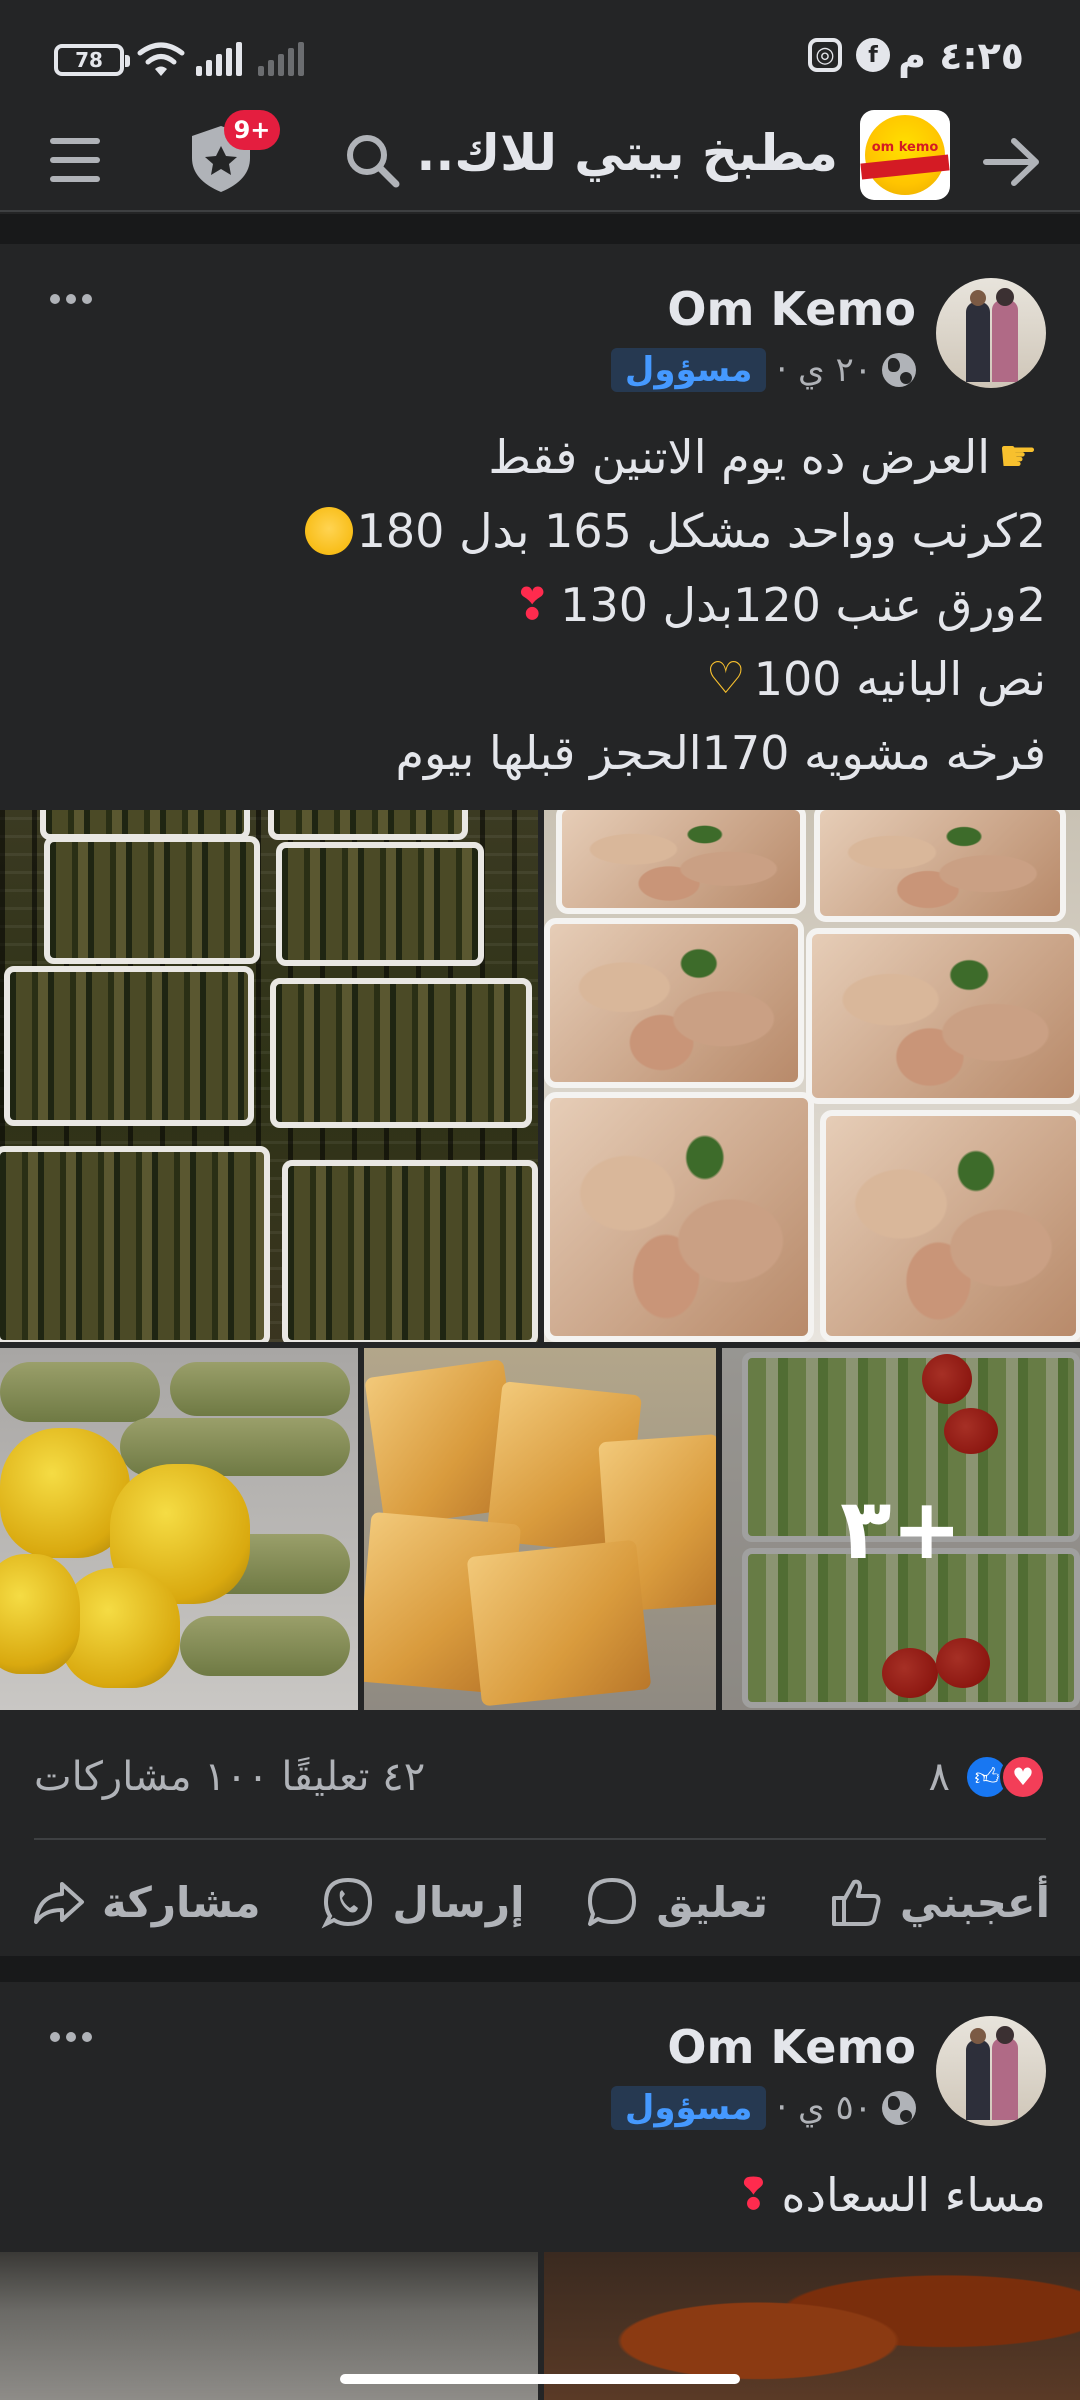 The image size is (1080, 2400). Describe the element at coordinates (328, 530) in the screenshot. I see `smile-emoji-icon` at that location.